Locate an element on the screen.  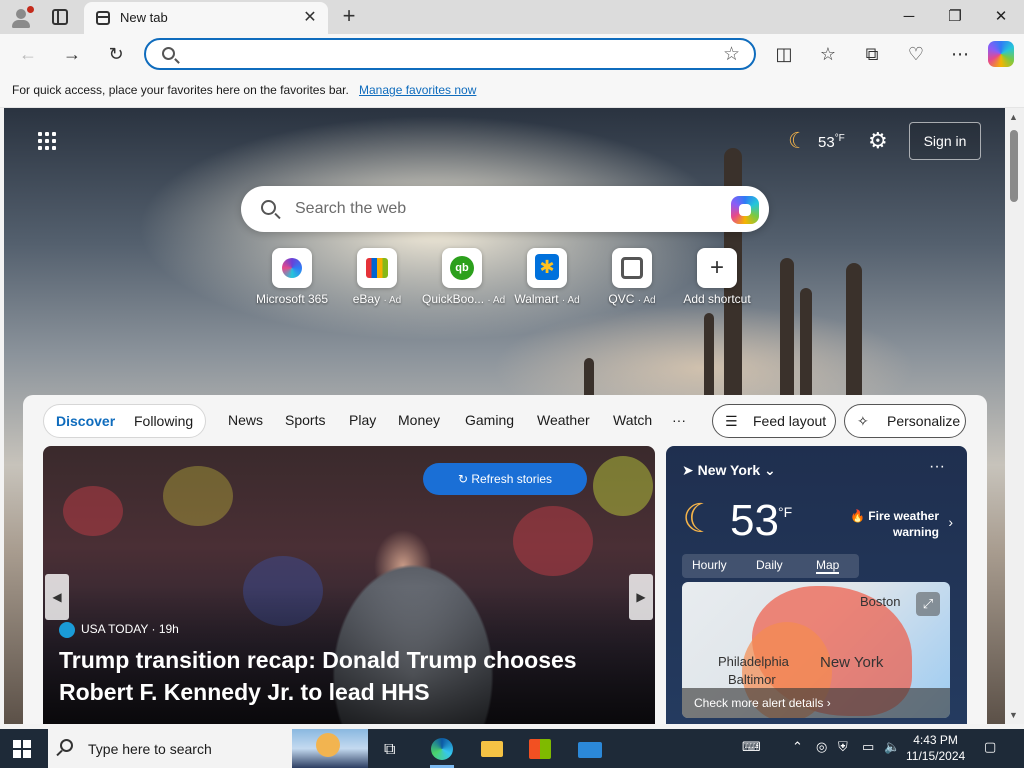
shortcut-walmart: ✱ Walmart · Ad is located at coordinates (547, 277).